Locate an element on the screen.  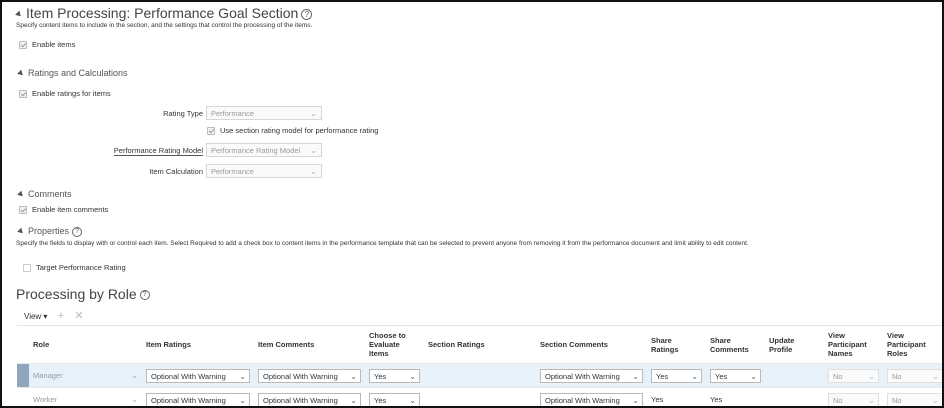
share-comments-select: Yes ⌄ is located at coordinates (735, 375).